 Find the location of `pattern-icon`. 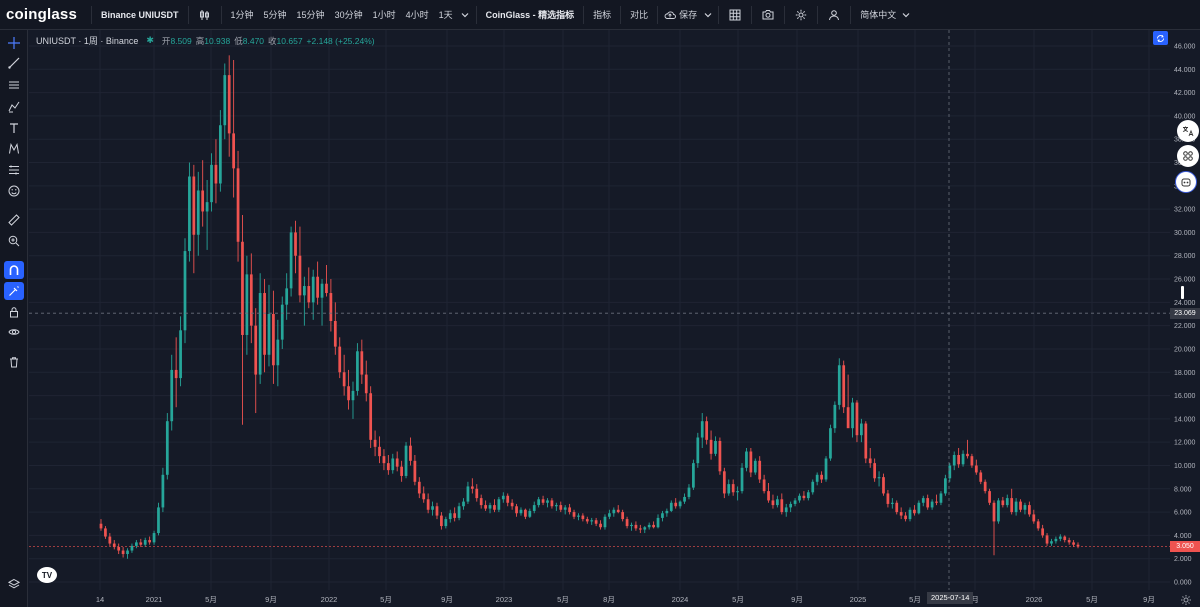

pattern-icon is located at coordinates (14, 149).